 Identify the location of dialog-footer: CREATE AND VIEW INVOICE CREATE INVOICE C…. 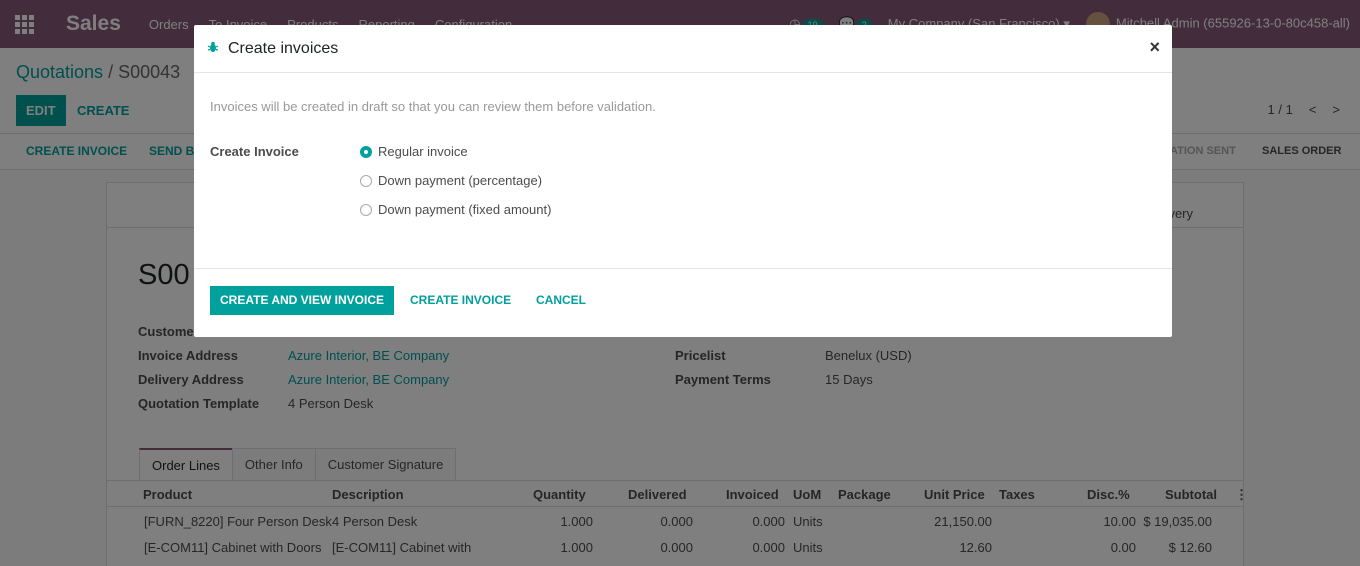
(683, 302).